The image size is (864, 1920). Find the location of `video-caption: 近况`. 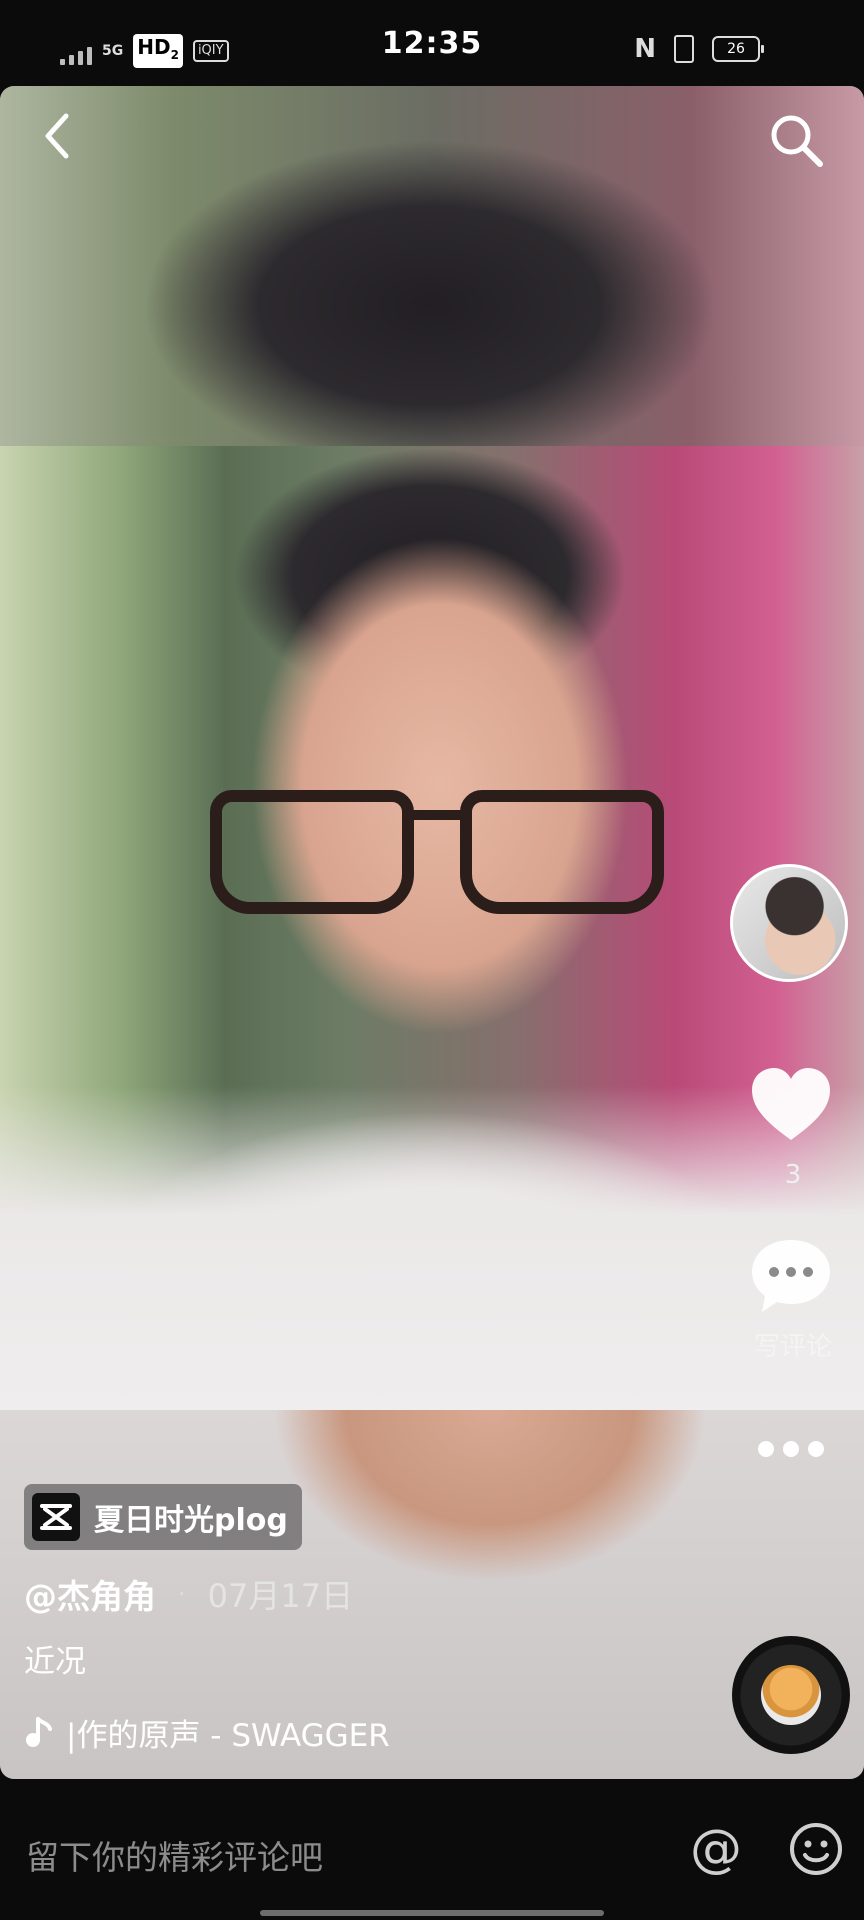

video-caption: 近况 is located at coordinates (55, 1662).